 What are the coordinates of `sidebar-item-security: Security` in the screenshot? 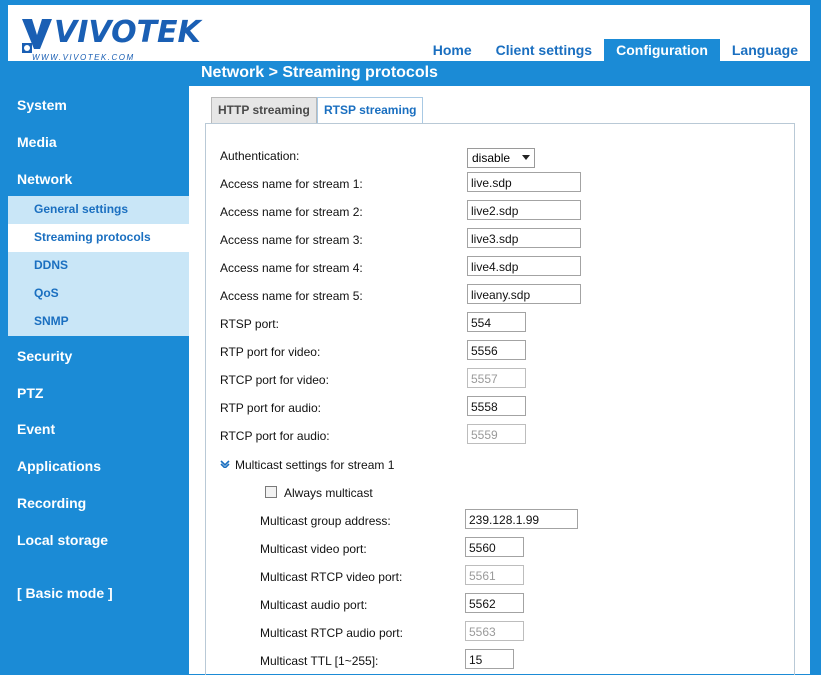 It's located at (44, 356).